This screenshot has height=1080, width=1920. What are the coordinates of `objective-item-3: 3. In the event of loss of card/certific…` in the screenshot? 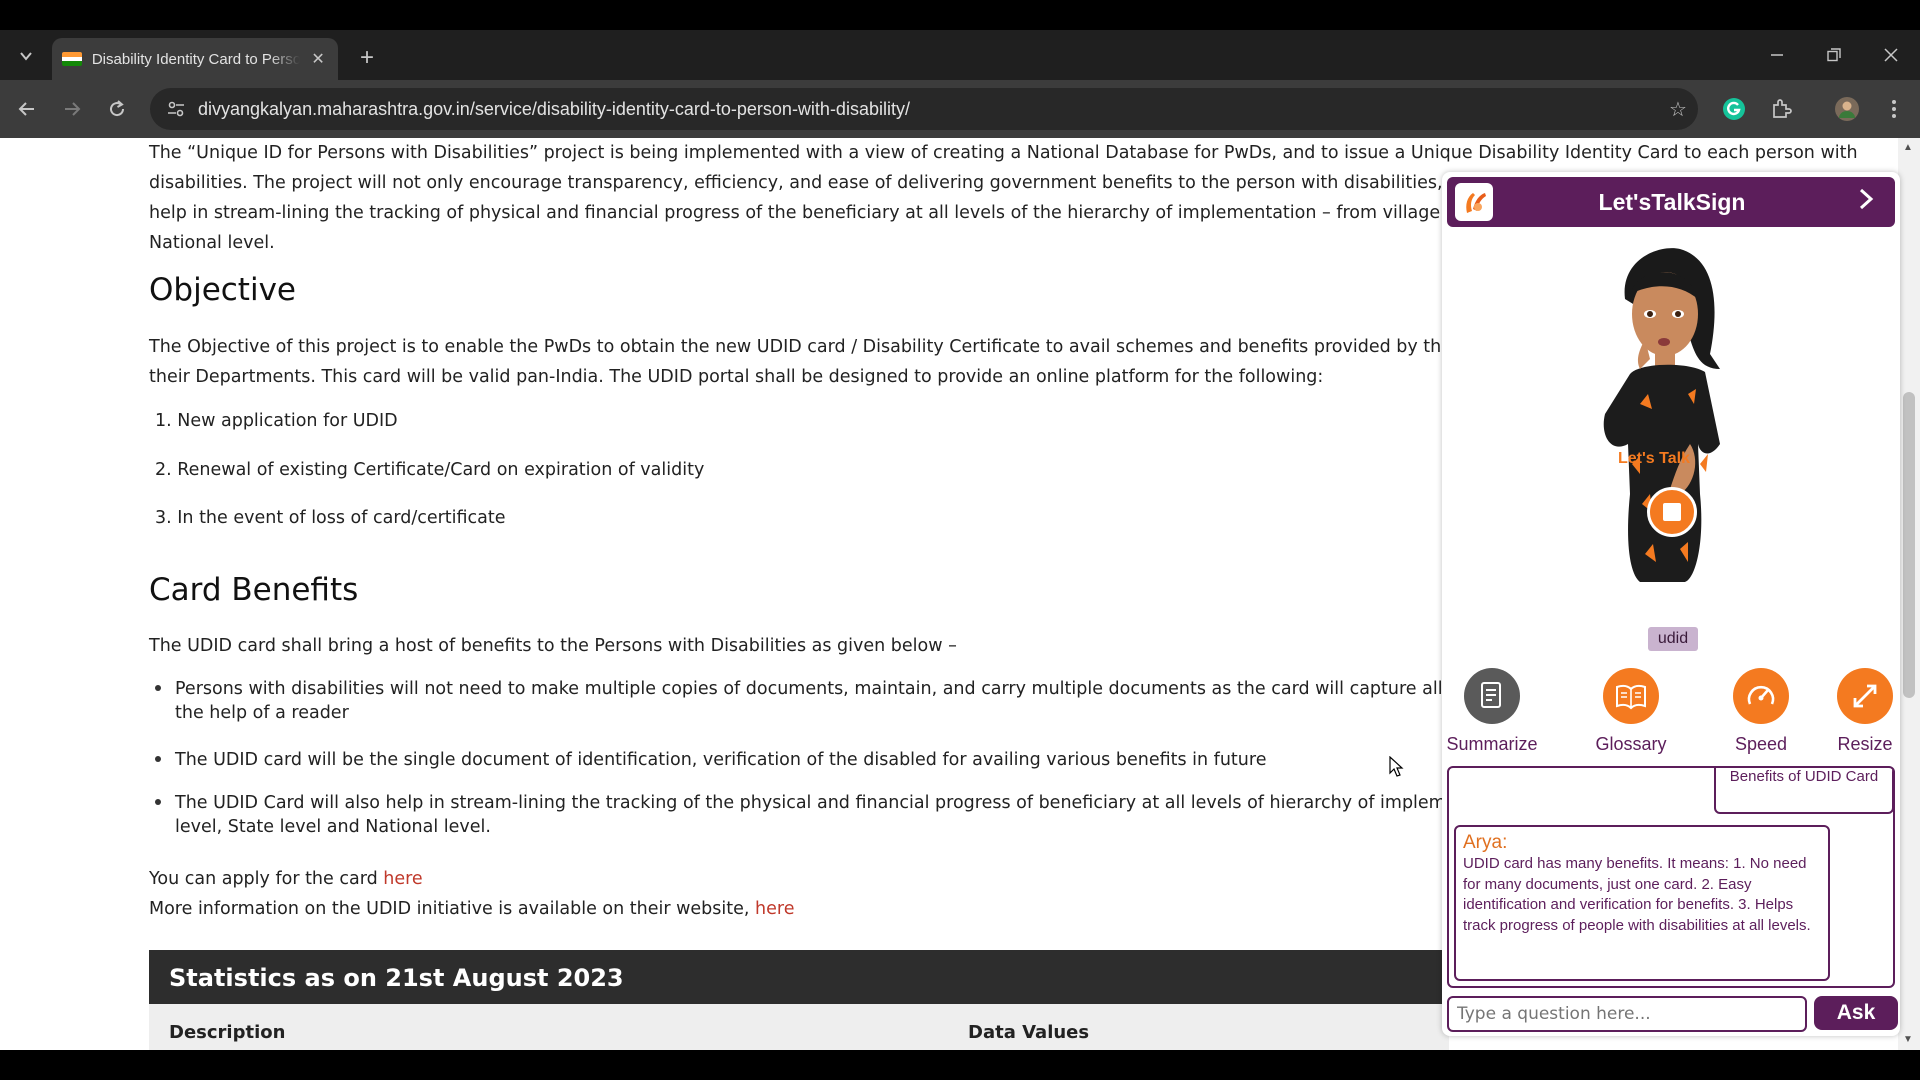 It's located at (330, 518).